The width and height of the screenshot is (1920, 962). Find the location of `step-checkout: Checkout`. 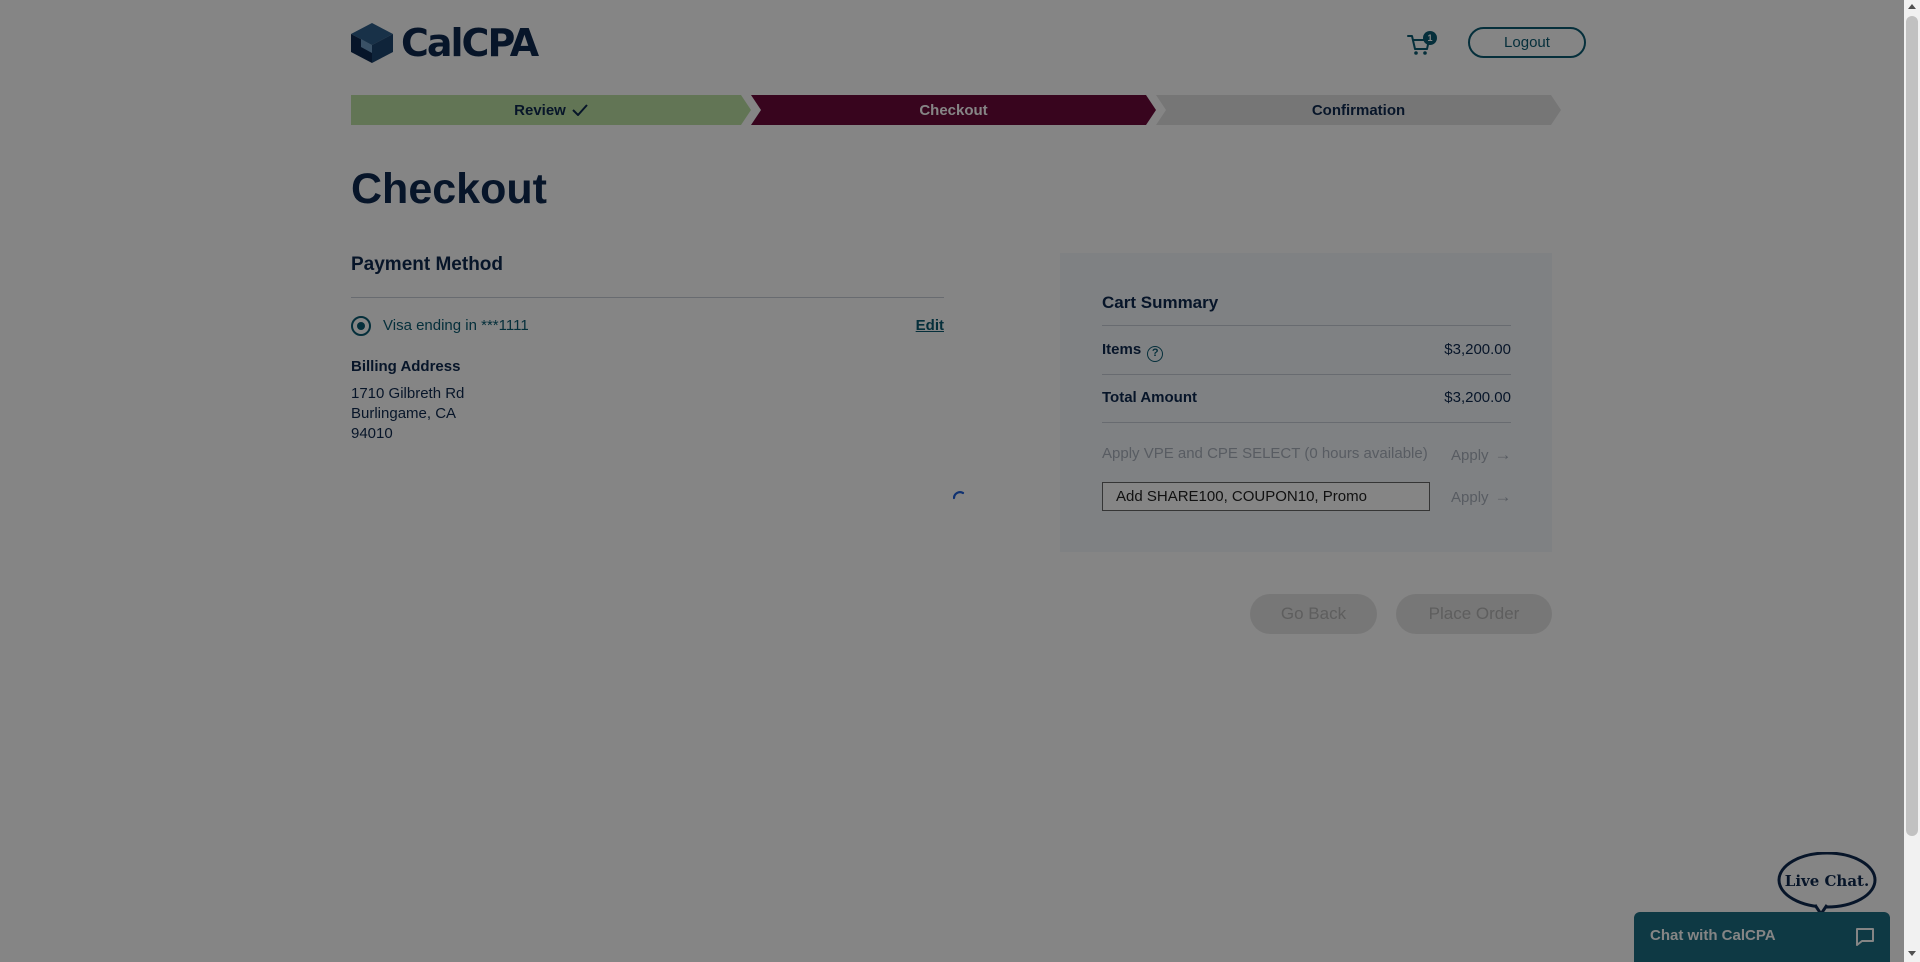

step-checkout: Checkout is located at coordinates (953, 110).